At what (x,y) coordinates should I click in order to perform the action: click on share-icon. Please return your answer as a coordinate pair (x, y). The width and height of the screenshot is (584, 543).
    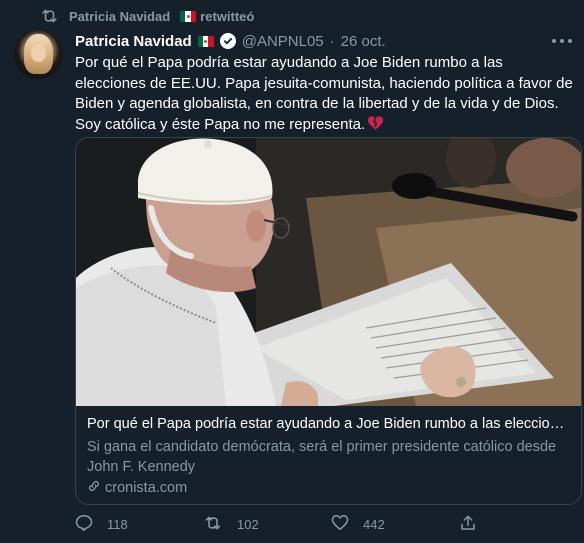
    Looking at the image, I should click on (468, 524).